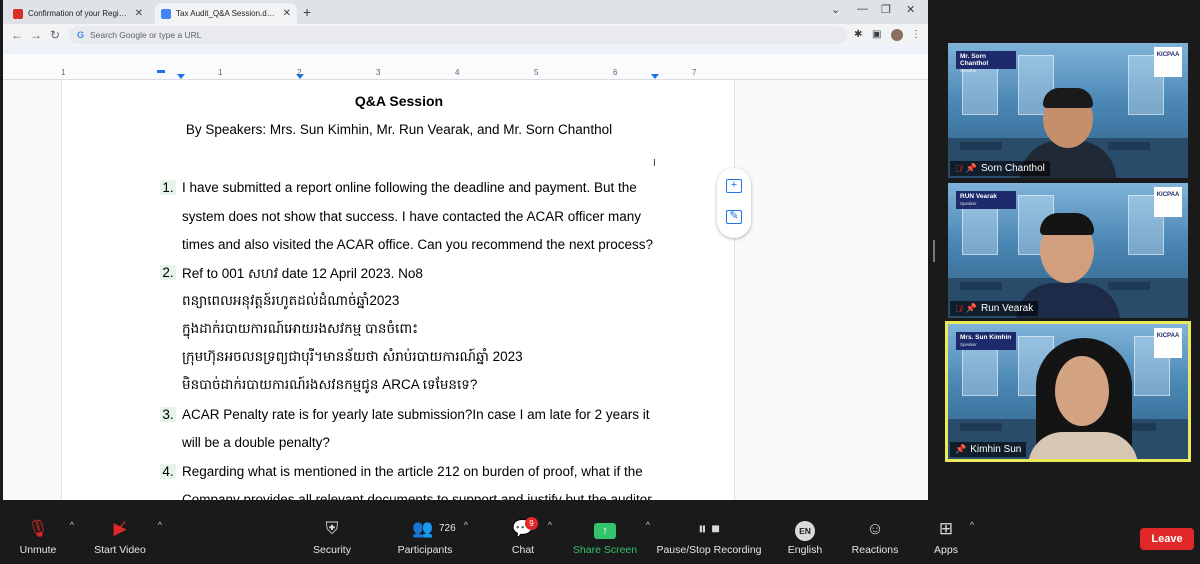 This screenshot has width=1200, height=564. Describe the element at coordinates (655, 76) in the screenshot. I see `right-indent-marker` at that location.